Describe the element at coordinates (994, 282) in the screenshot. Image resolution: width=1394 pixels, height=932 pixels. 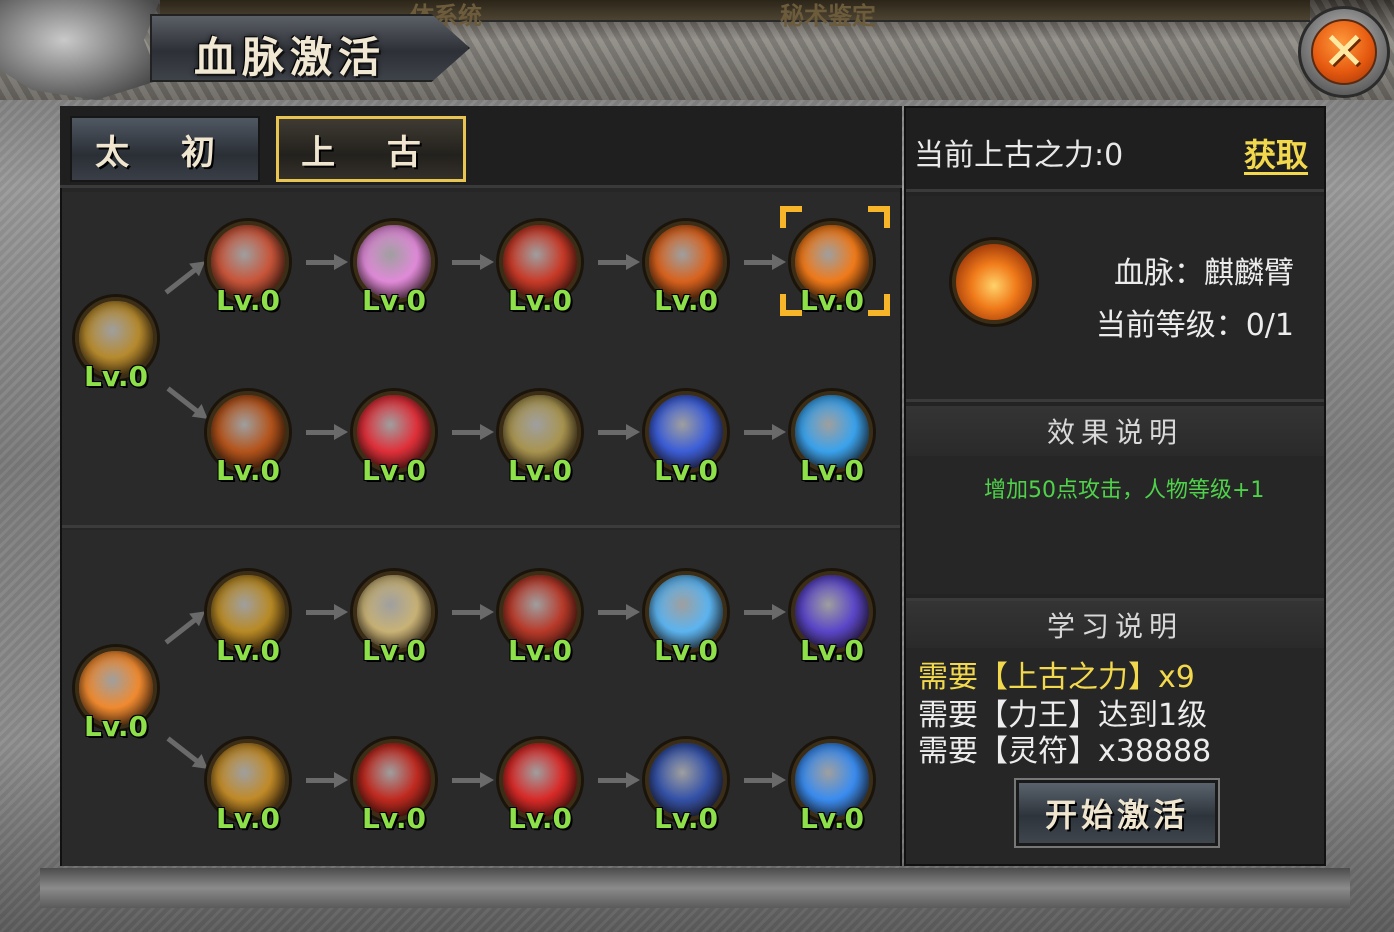
I see `fire-icon` at that location.